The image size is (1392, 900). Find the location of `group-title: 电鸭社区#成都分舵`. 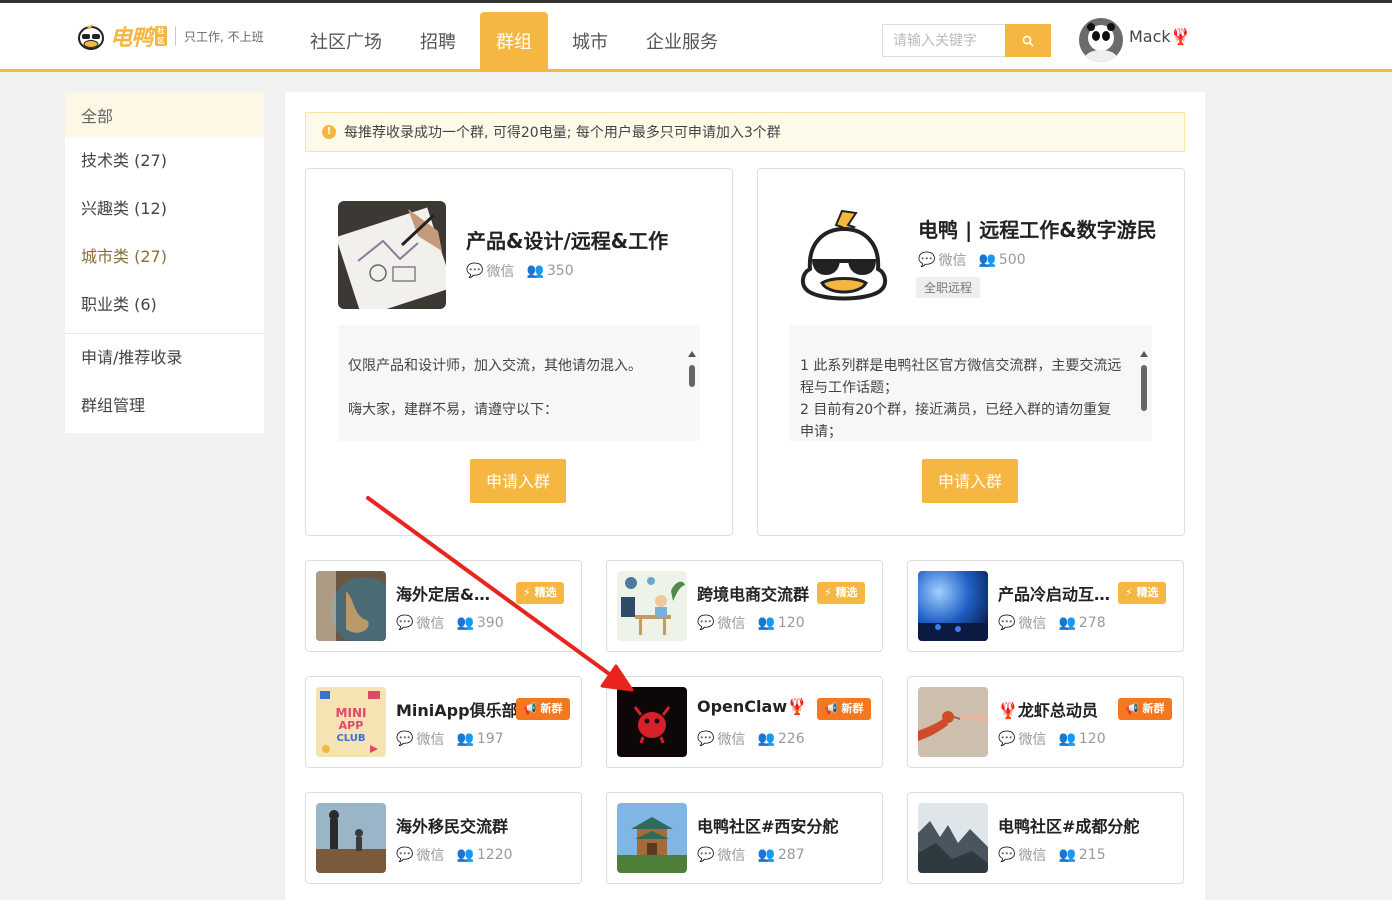

group-title: 电鸭社区#成都分舵 is located at coordinates (1068, 825).